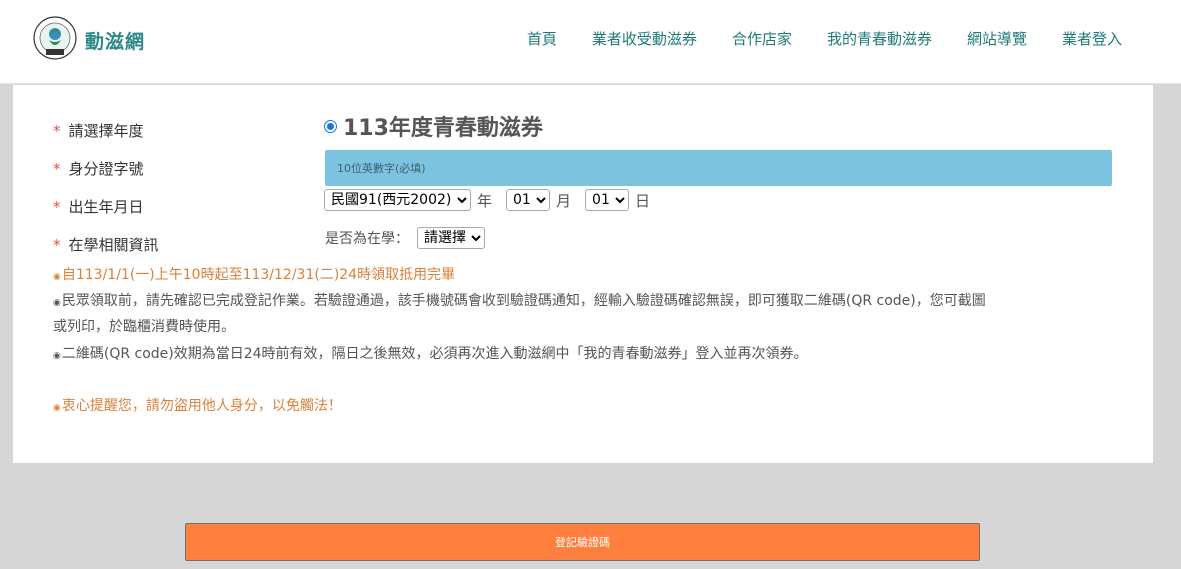  Describe the element at coordinates (879, 38) in the screenshot. I see `nav-my-voucher: 我的青春動滋券` at that location.